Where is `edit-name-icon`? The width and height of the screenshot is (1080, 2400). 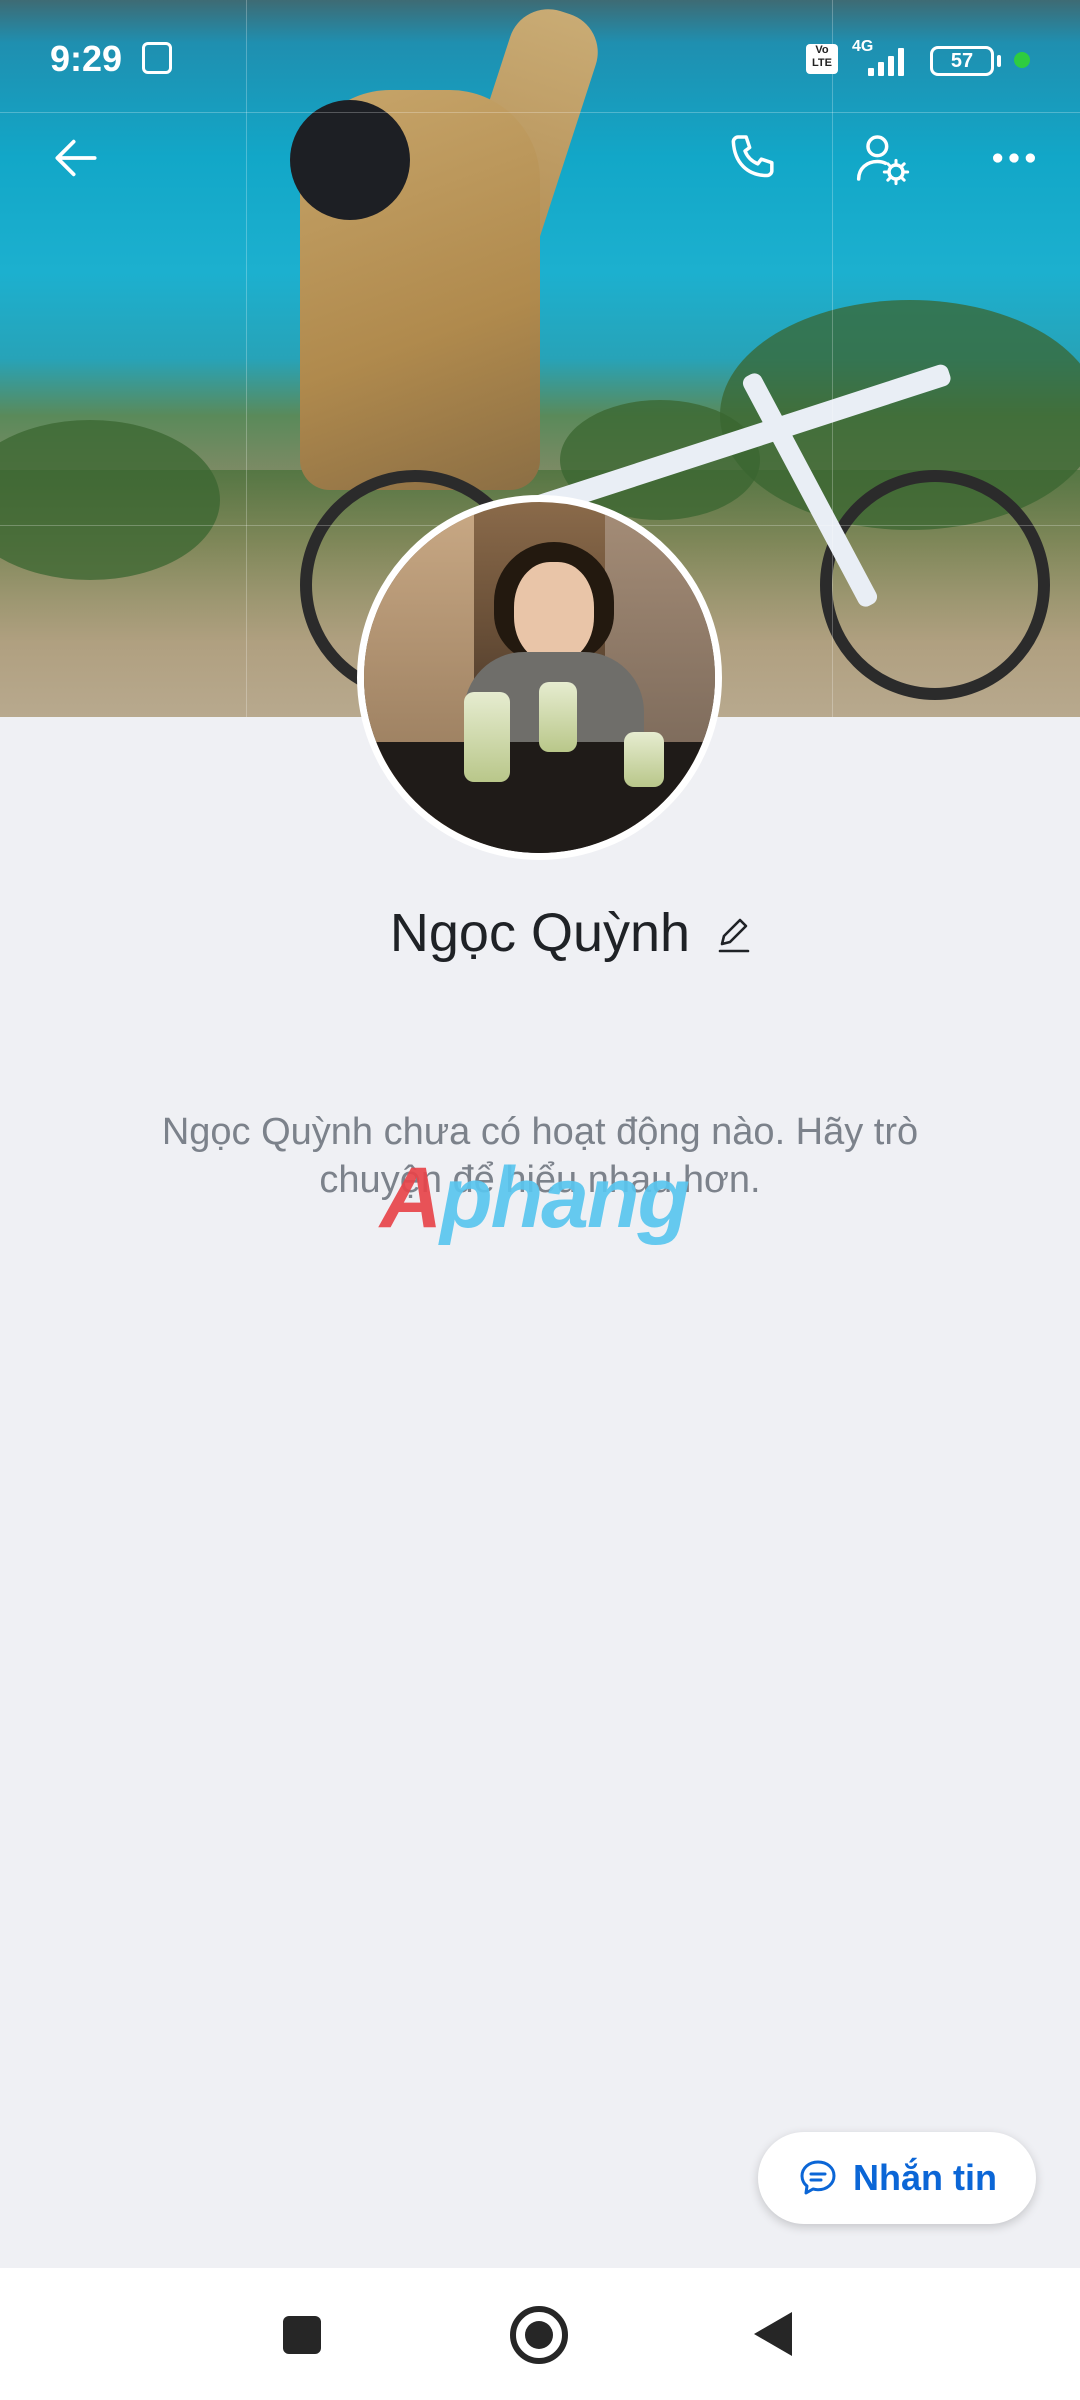 edit-name-icon is located at coordinates (734, 934).